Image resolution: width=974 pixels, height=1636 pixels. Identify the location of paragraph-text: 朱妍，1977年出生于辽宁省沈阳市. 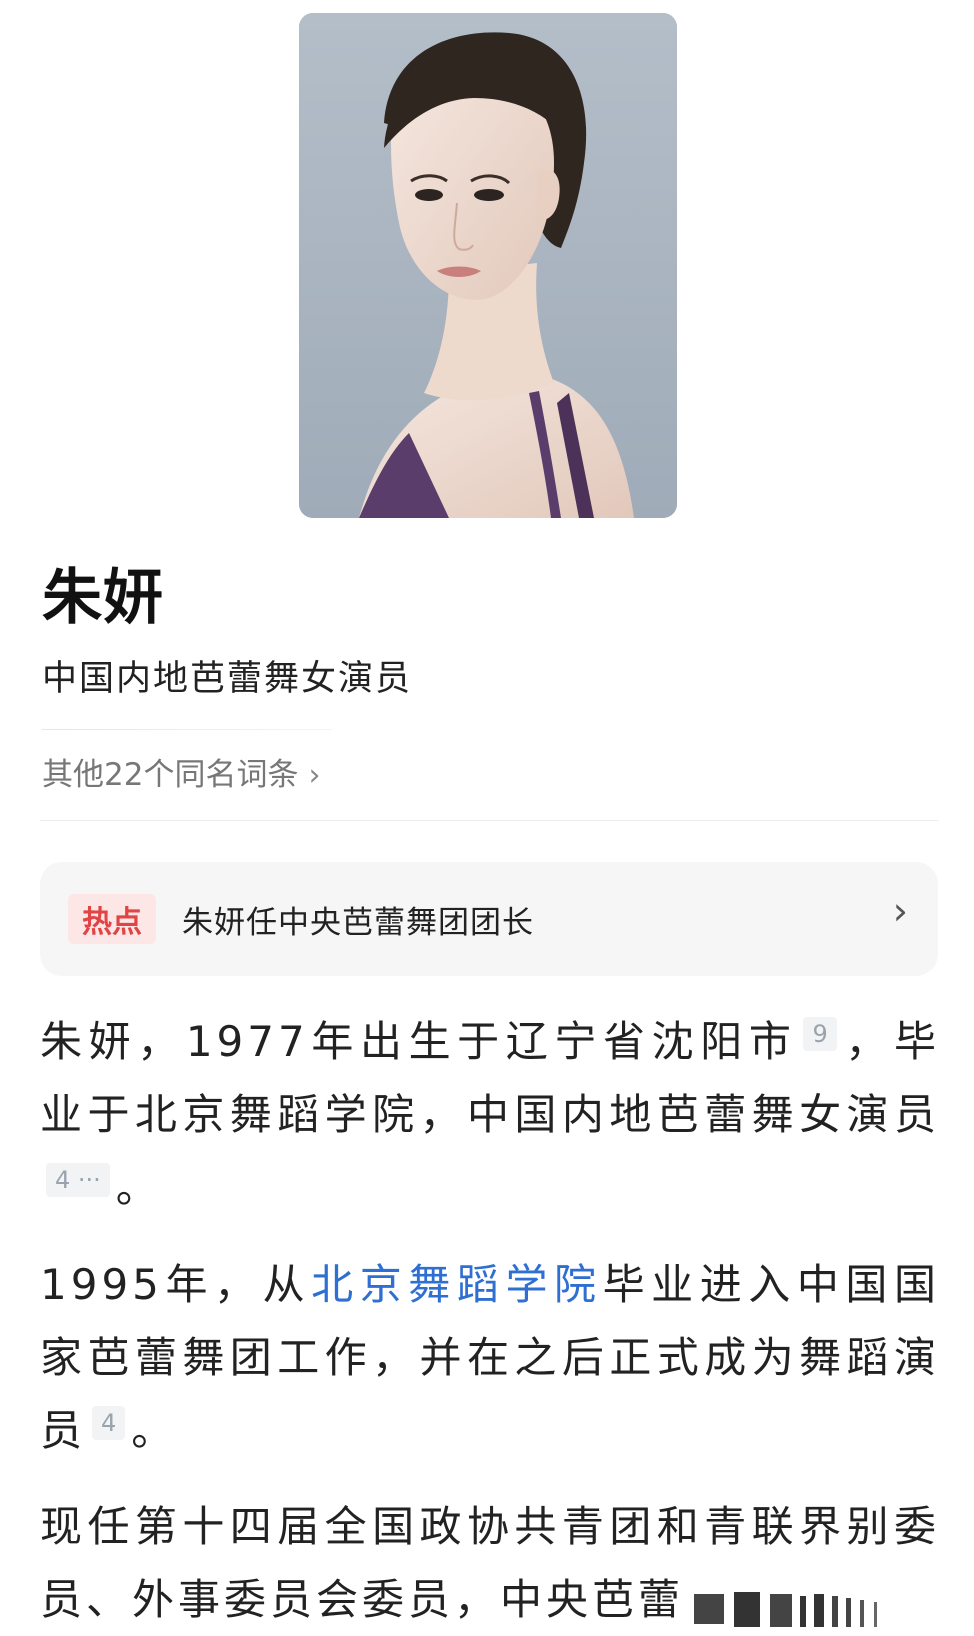
(419, 1041).